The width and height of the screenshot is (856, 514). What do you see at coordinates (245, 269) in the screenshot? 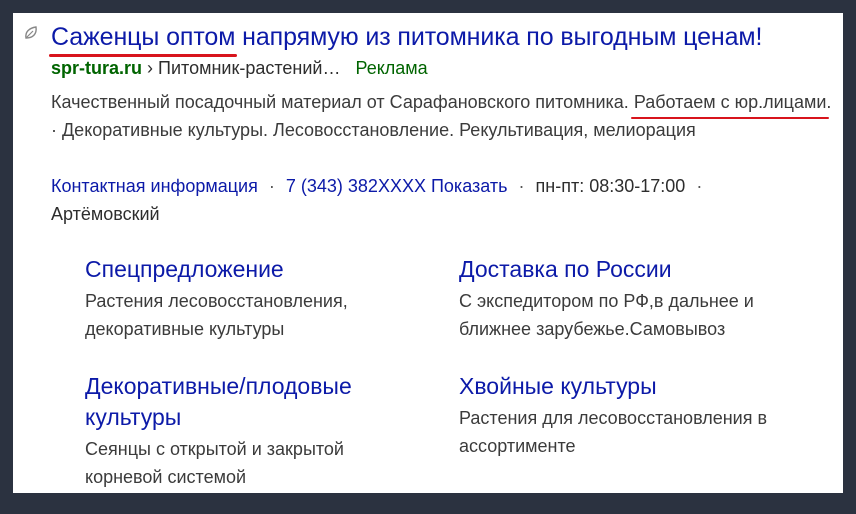
I see `sitelink-title: Спецпредложение` at bounding box center [245, 269].